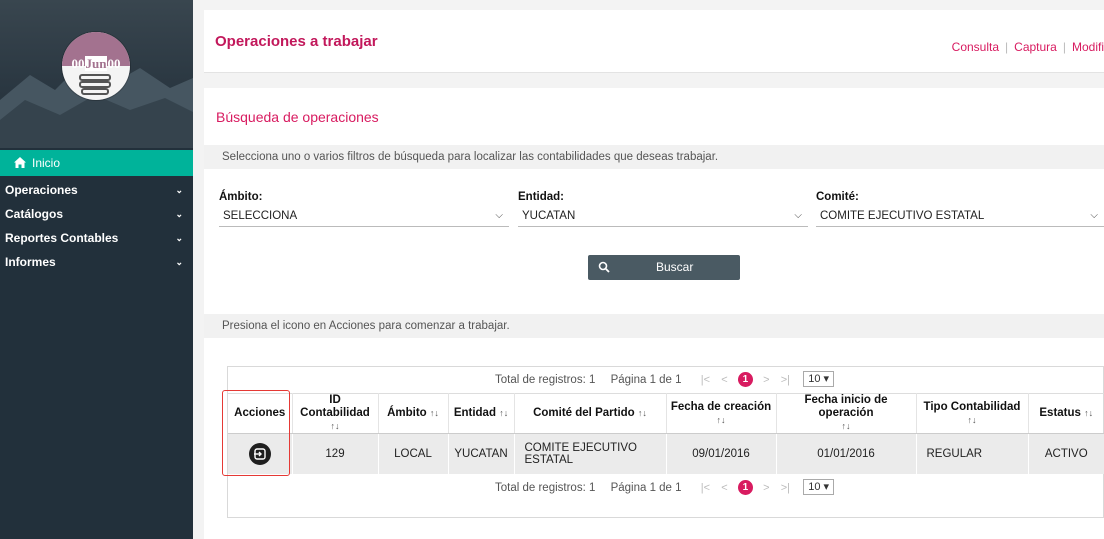 The image size is (1104, 539). I want to click on comite-select: COMITE EJECUTIVO ESTATAL ⌵, so click(960, 216).